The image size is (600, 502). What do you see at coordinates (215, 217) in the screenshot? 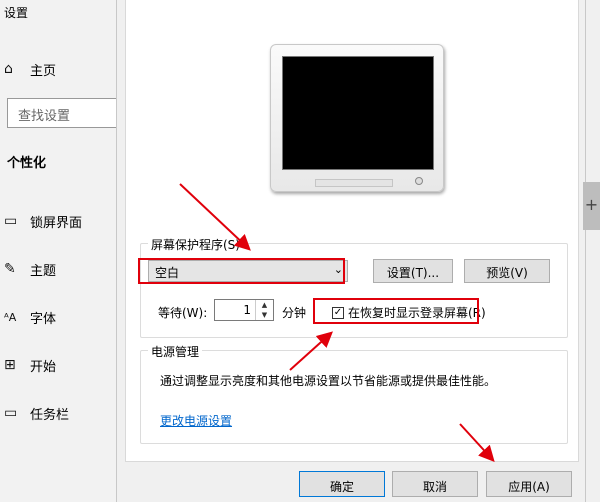
I see `arrow-to-select` at bounding box center [215, 217].